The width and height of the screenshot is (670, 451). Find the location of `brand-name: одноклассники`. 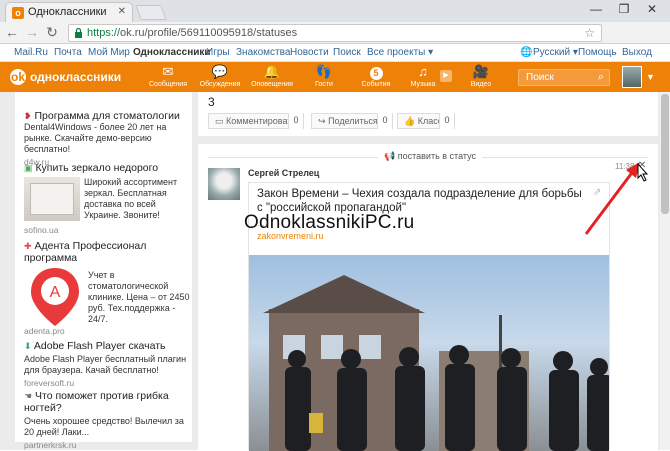

brand-name: одноклассники is located at coordinates (75, 77).